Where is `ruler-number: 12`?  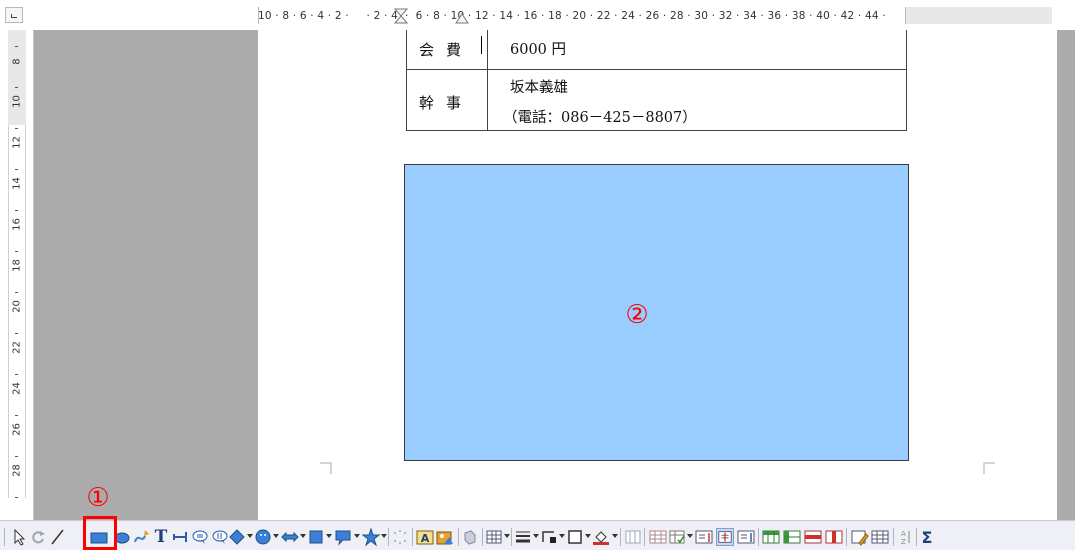
ruler-number: 12 is located at coordinates (17, 142).